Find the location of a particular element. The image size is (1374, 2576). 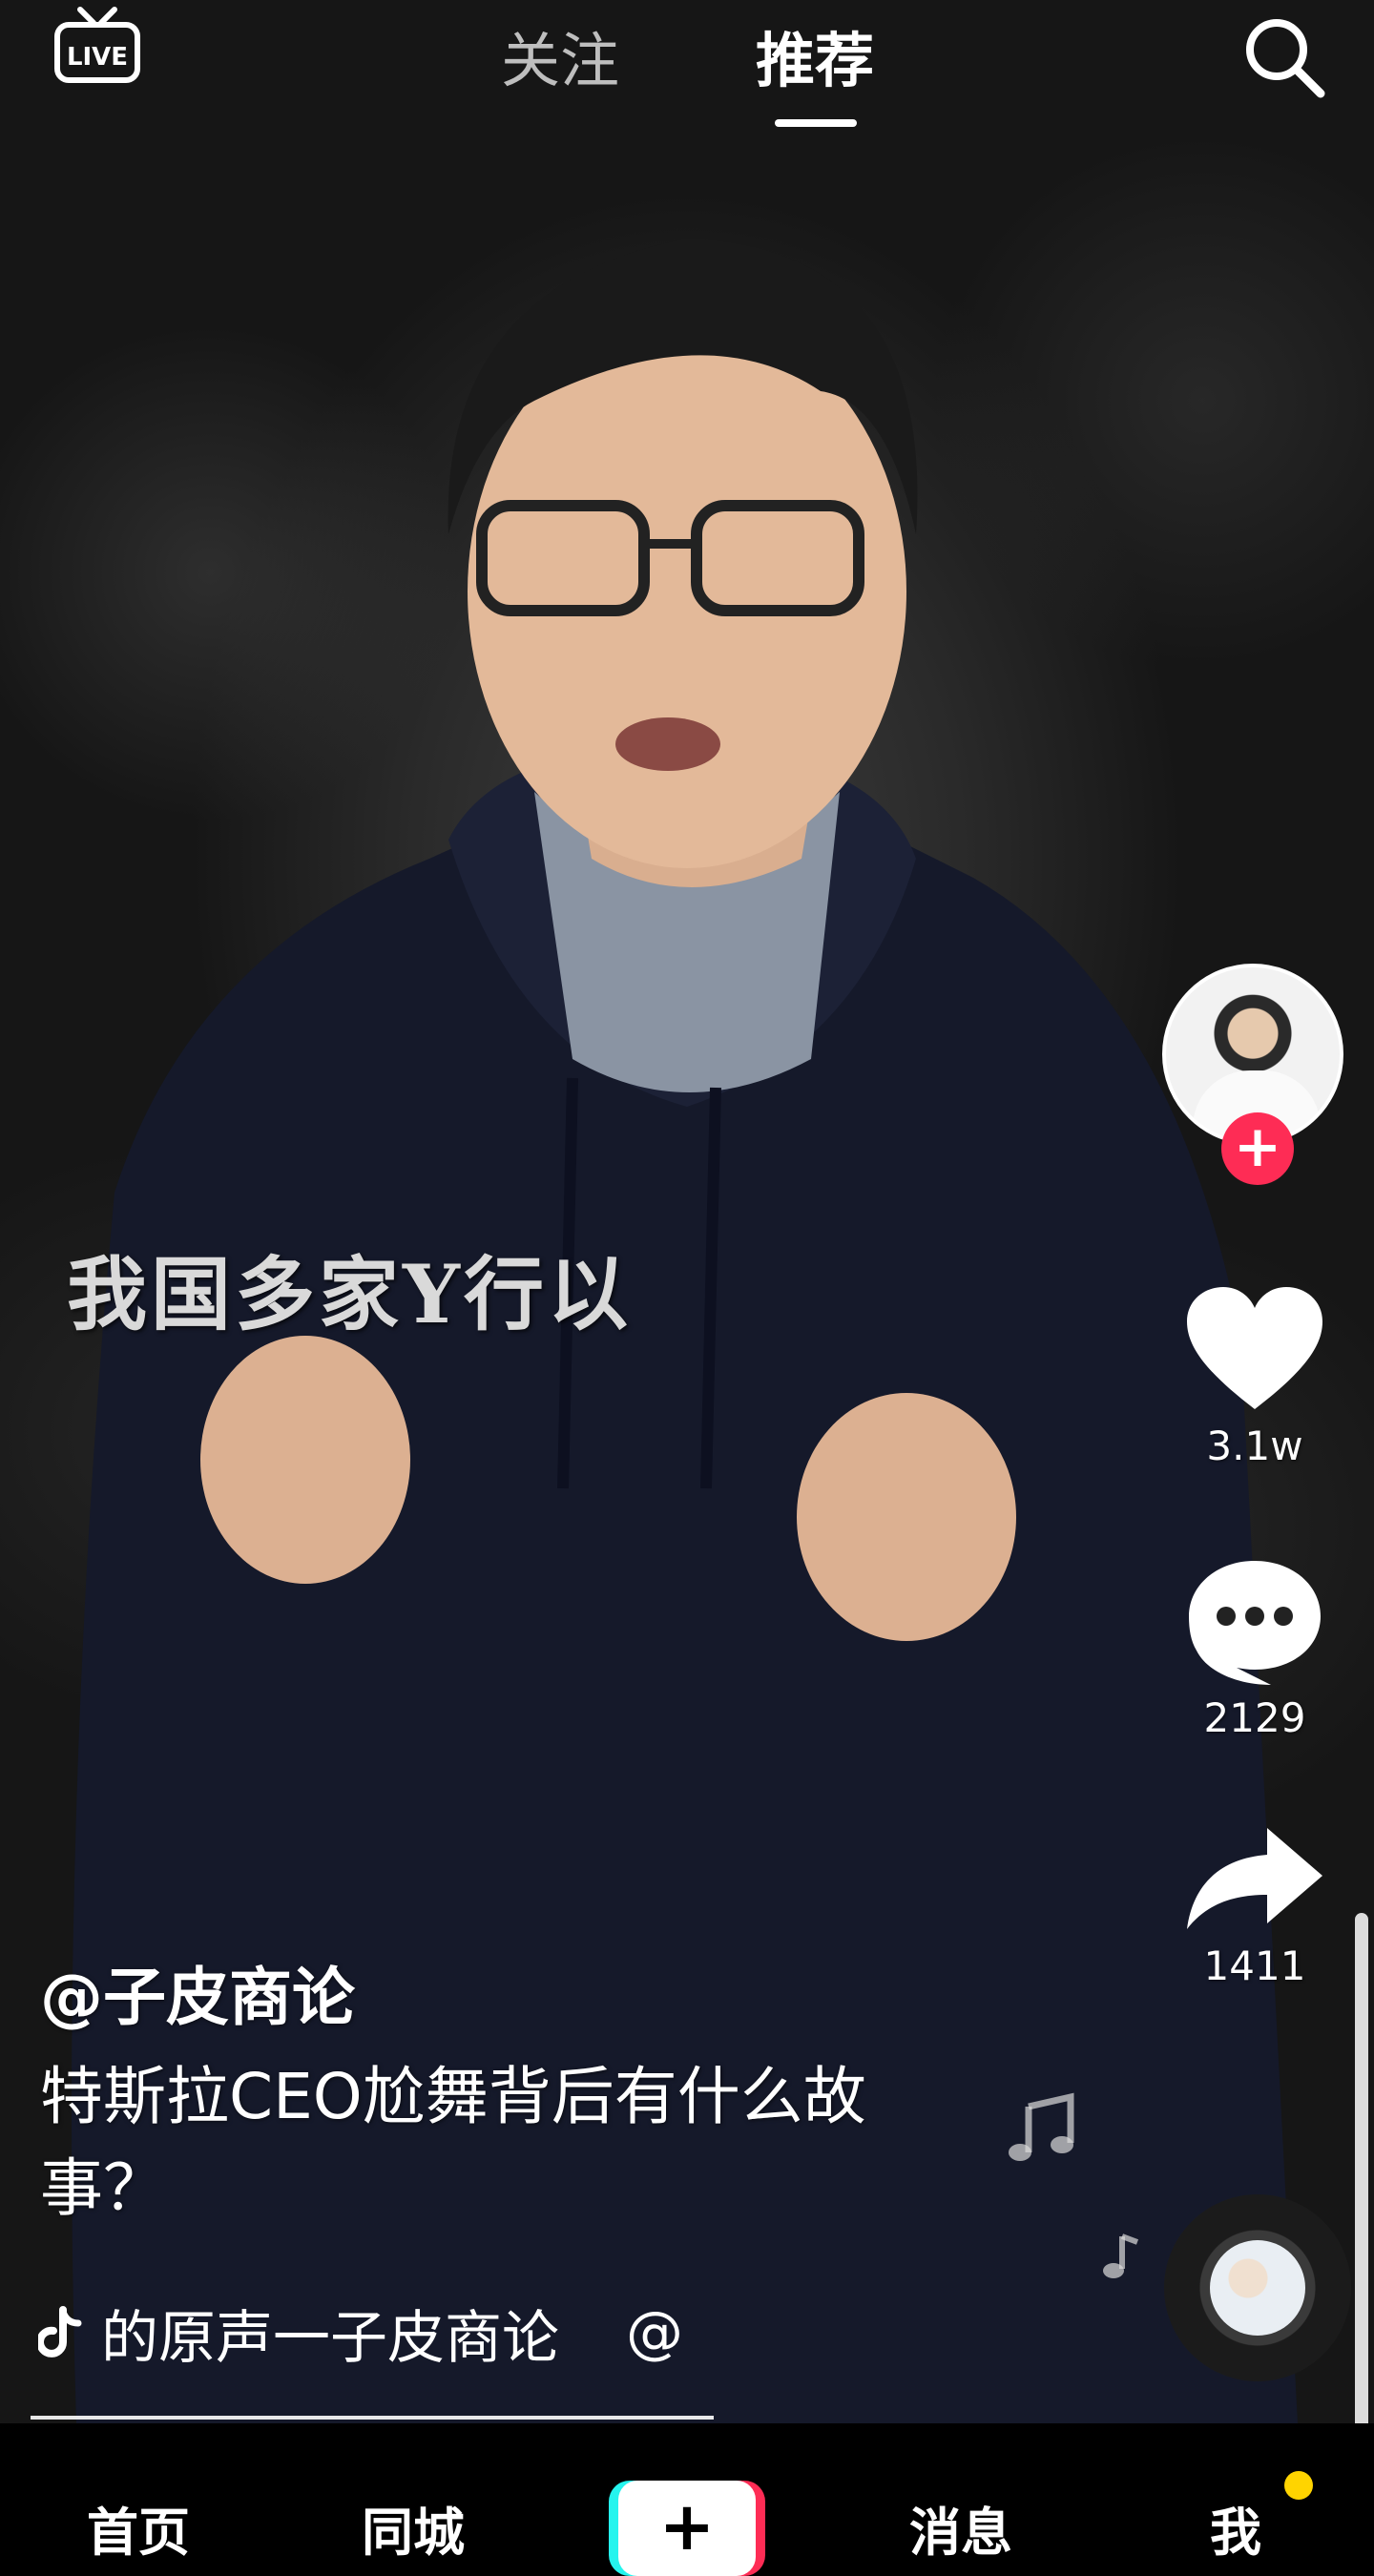

music-disc is located at coordinates (1258, 2287).